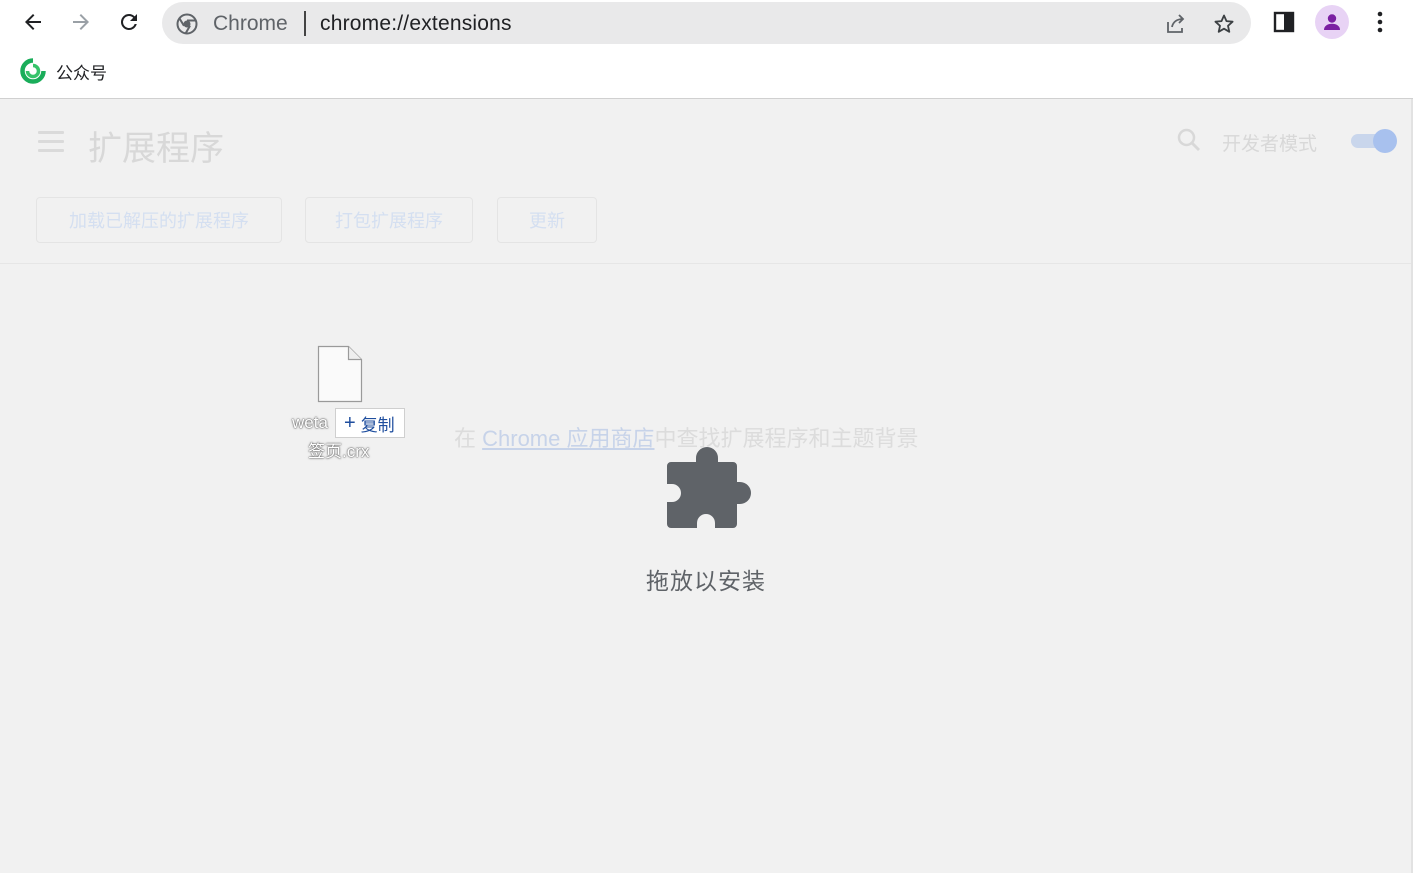 This screenshot has height=873, width=1413. I want to click on webstore-prefix: 在, so click(468, 438).